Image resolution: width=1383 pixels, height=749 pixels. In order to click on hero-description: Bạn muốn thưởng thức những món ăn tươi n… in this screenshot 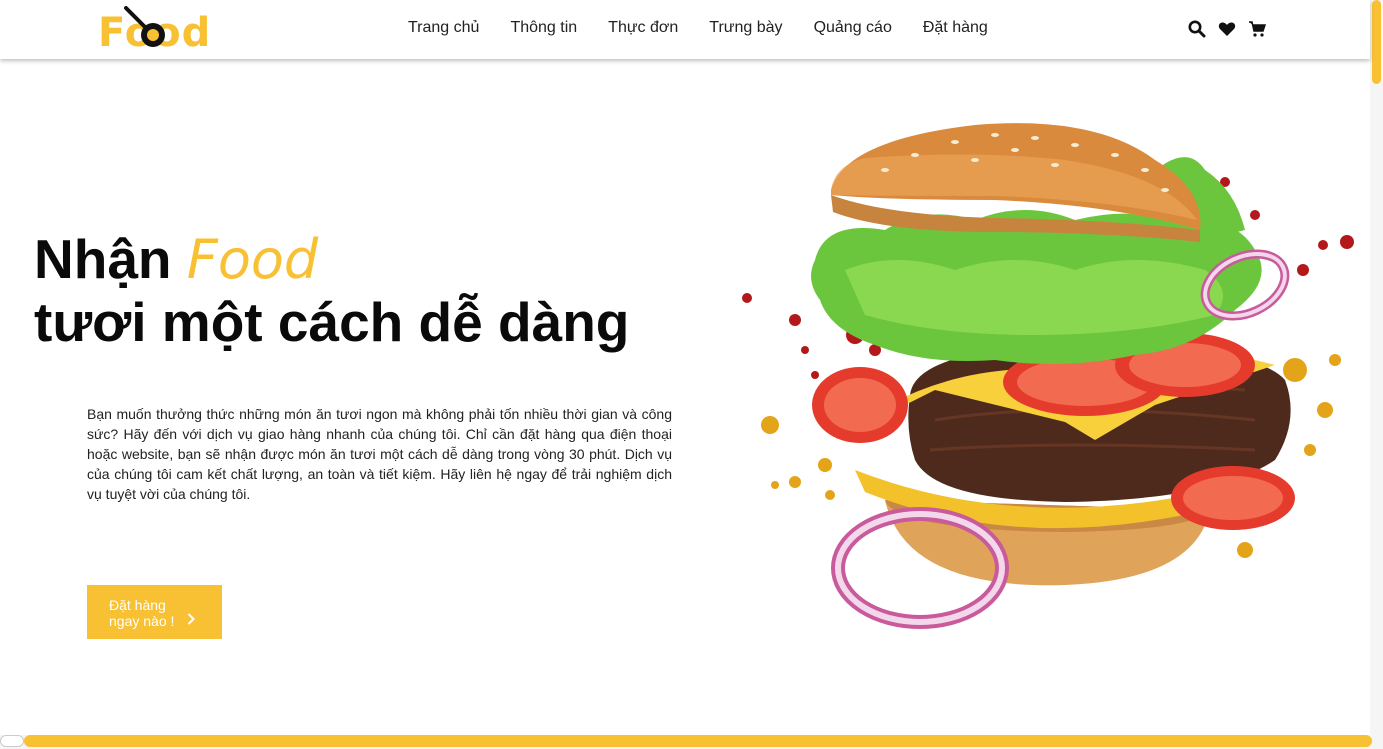, I will do `click(379, 454)`.